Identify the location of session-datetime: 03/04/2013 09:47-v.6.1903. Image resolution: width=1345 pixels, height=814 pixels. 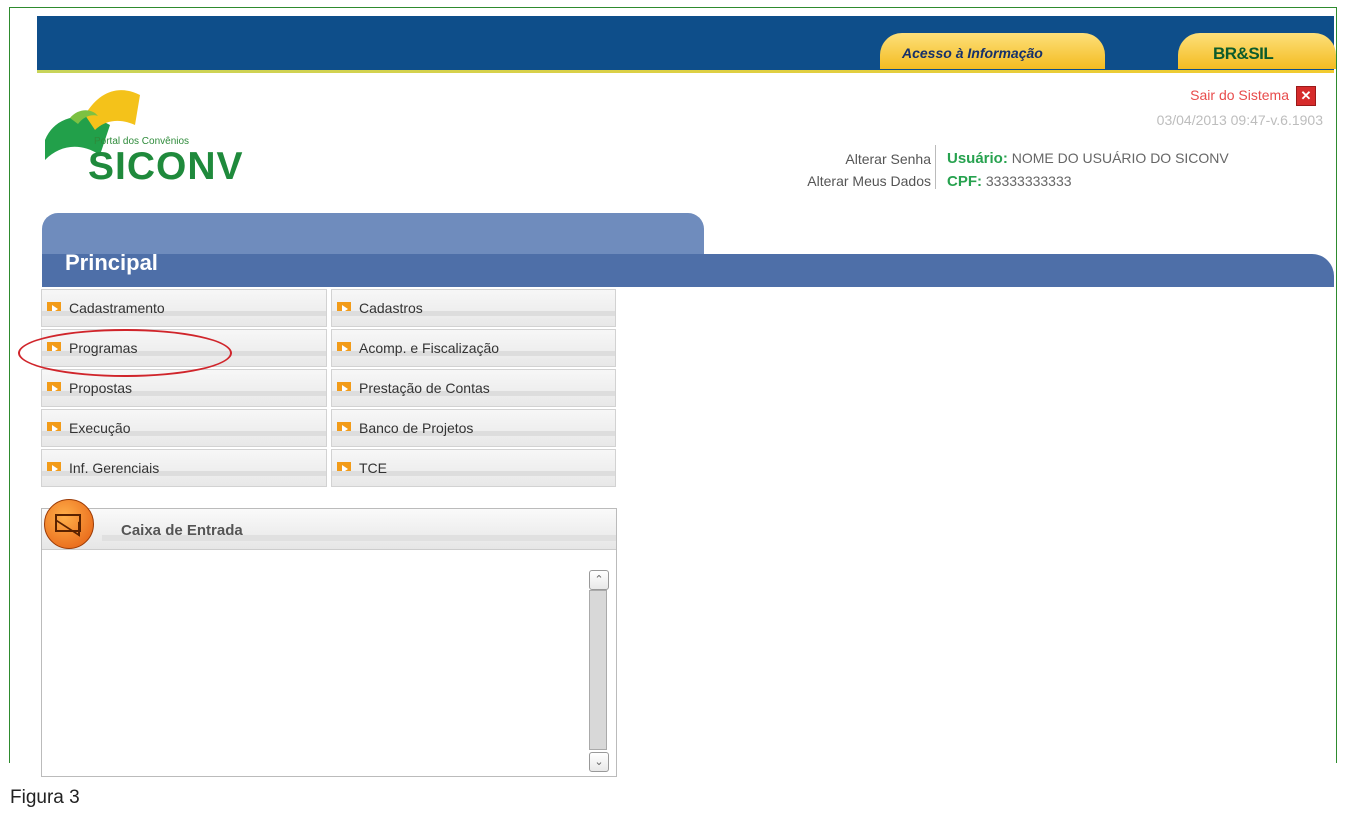
(1239, 120).